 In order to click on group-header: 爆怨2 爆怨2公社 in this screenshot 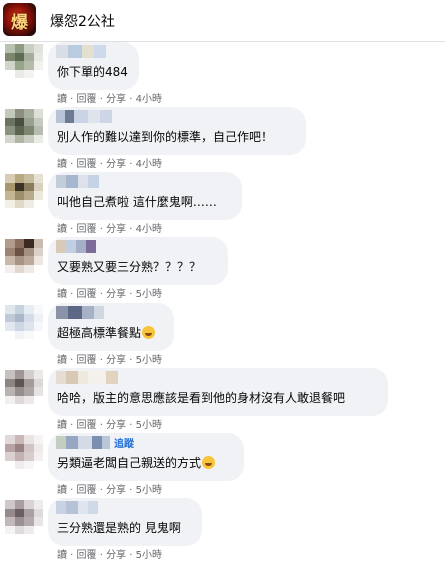, I will do `click(222, 21)`.